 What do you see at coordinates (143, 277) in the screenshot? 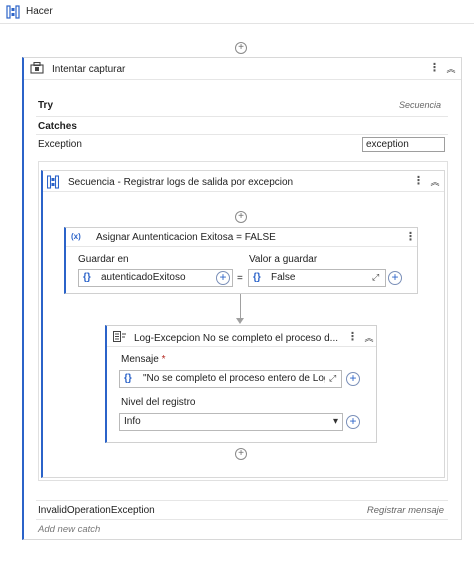
I see `assign-to-value: autenticadoExitoso` at bounding box center [143, 277].